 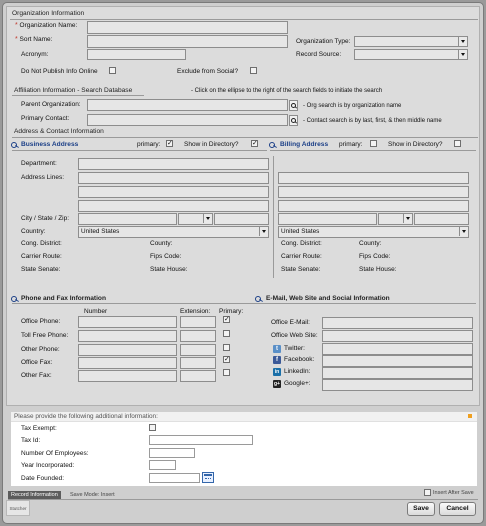 What do you see at coordinates (415, 144) in the screenshot?
I see `billing-show-dir-label: Show in Directory?` at bounding box center [415, 144].